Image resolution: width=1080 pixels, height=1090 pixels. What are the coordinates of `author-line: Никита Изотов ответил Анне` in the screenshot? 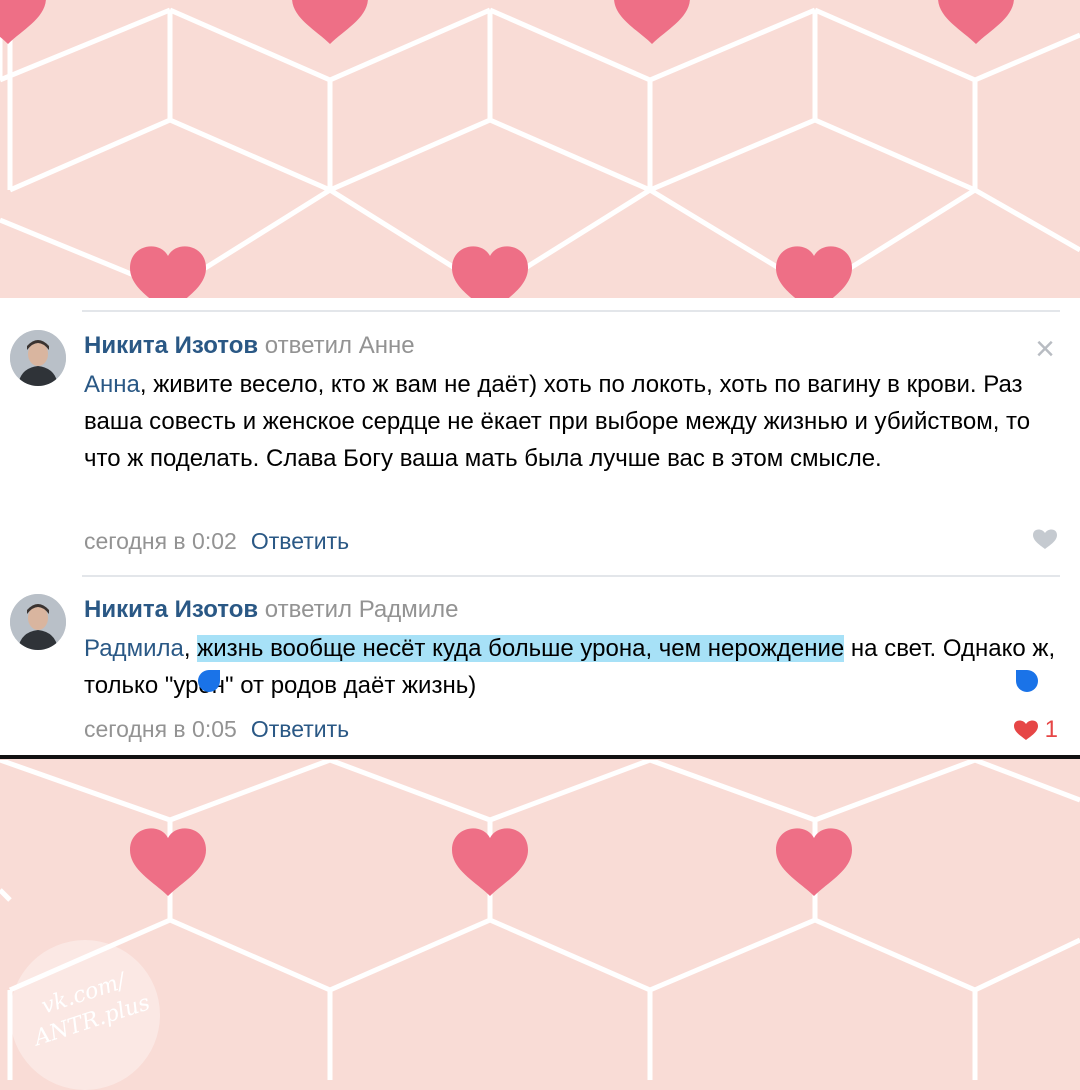 It's located at (249, 346).